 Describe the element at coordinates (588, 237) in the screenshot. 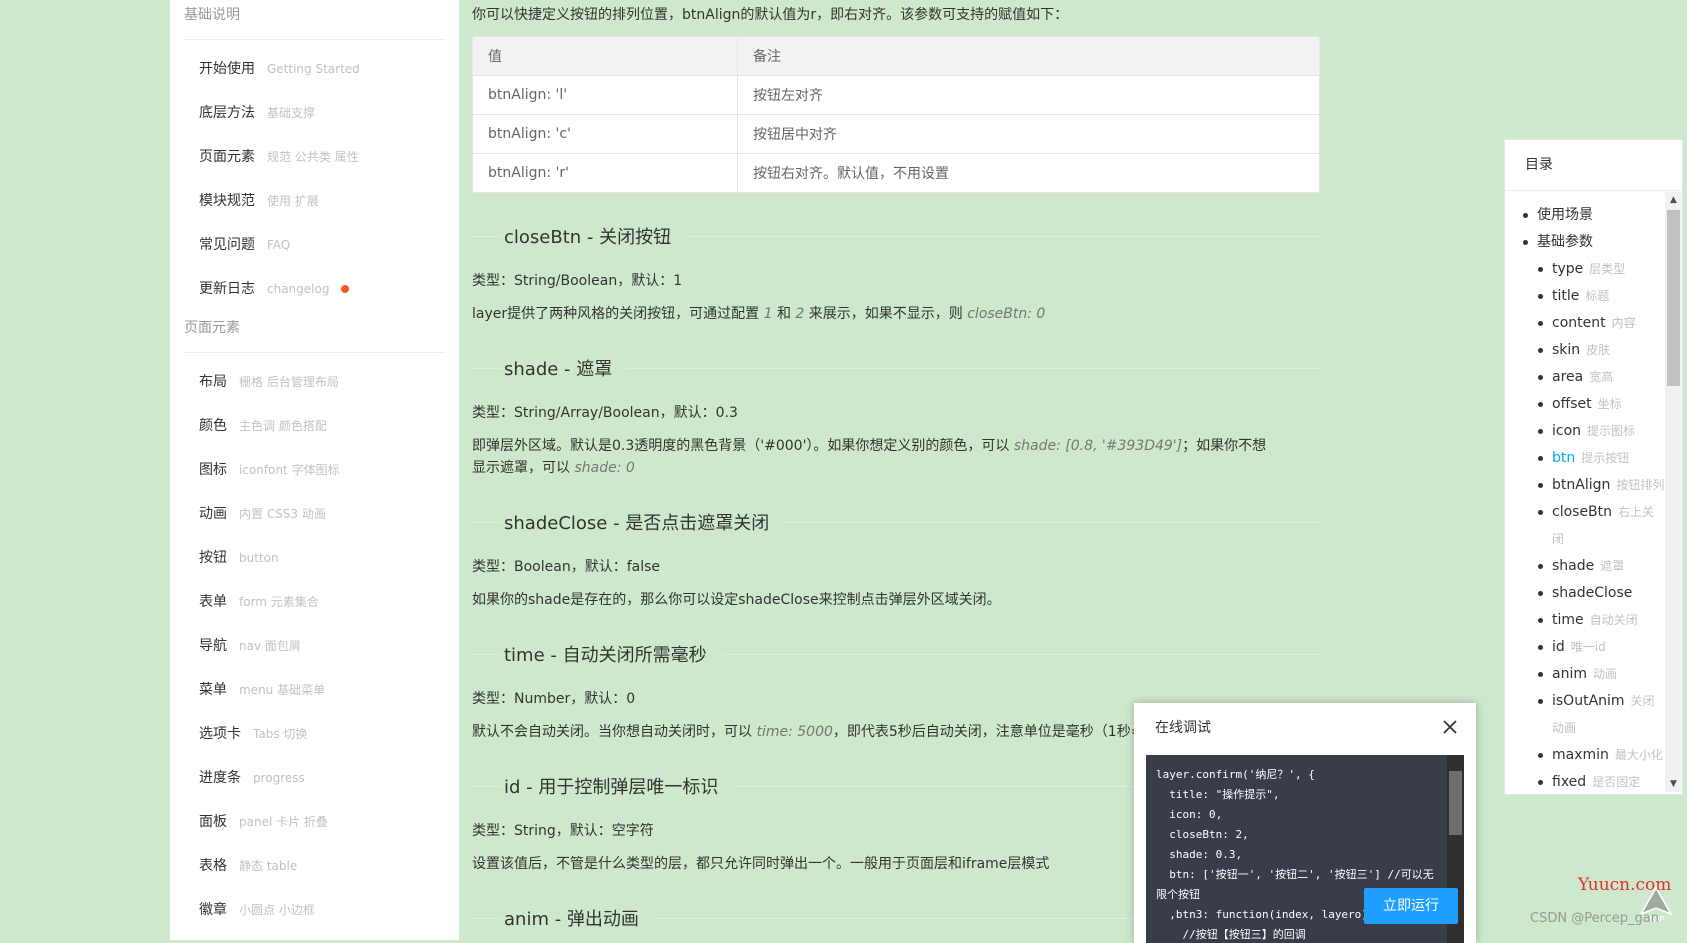

I see `section-title: closeBtn - 关闭按钮` at that location.